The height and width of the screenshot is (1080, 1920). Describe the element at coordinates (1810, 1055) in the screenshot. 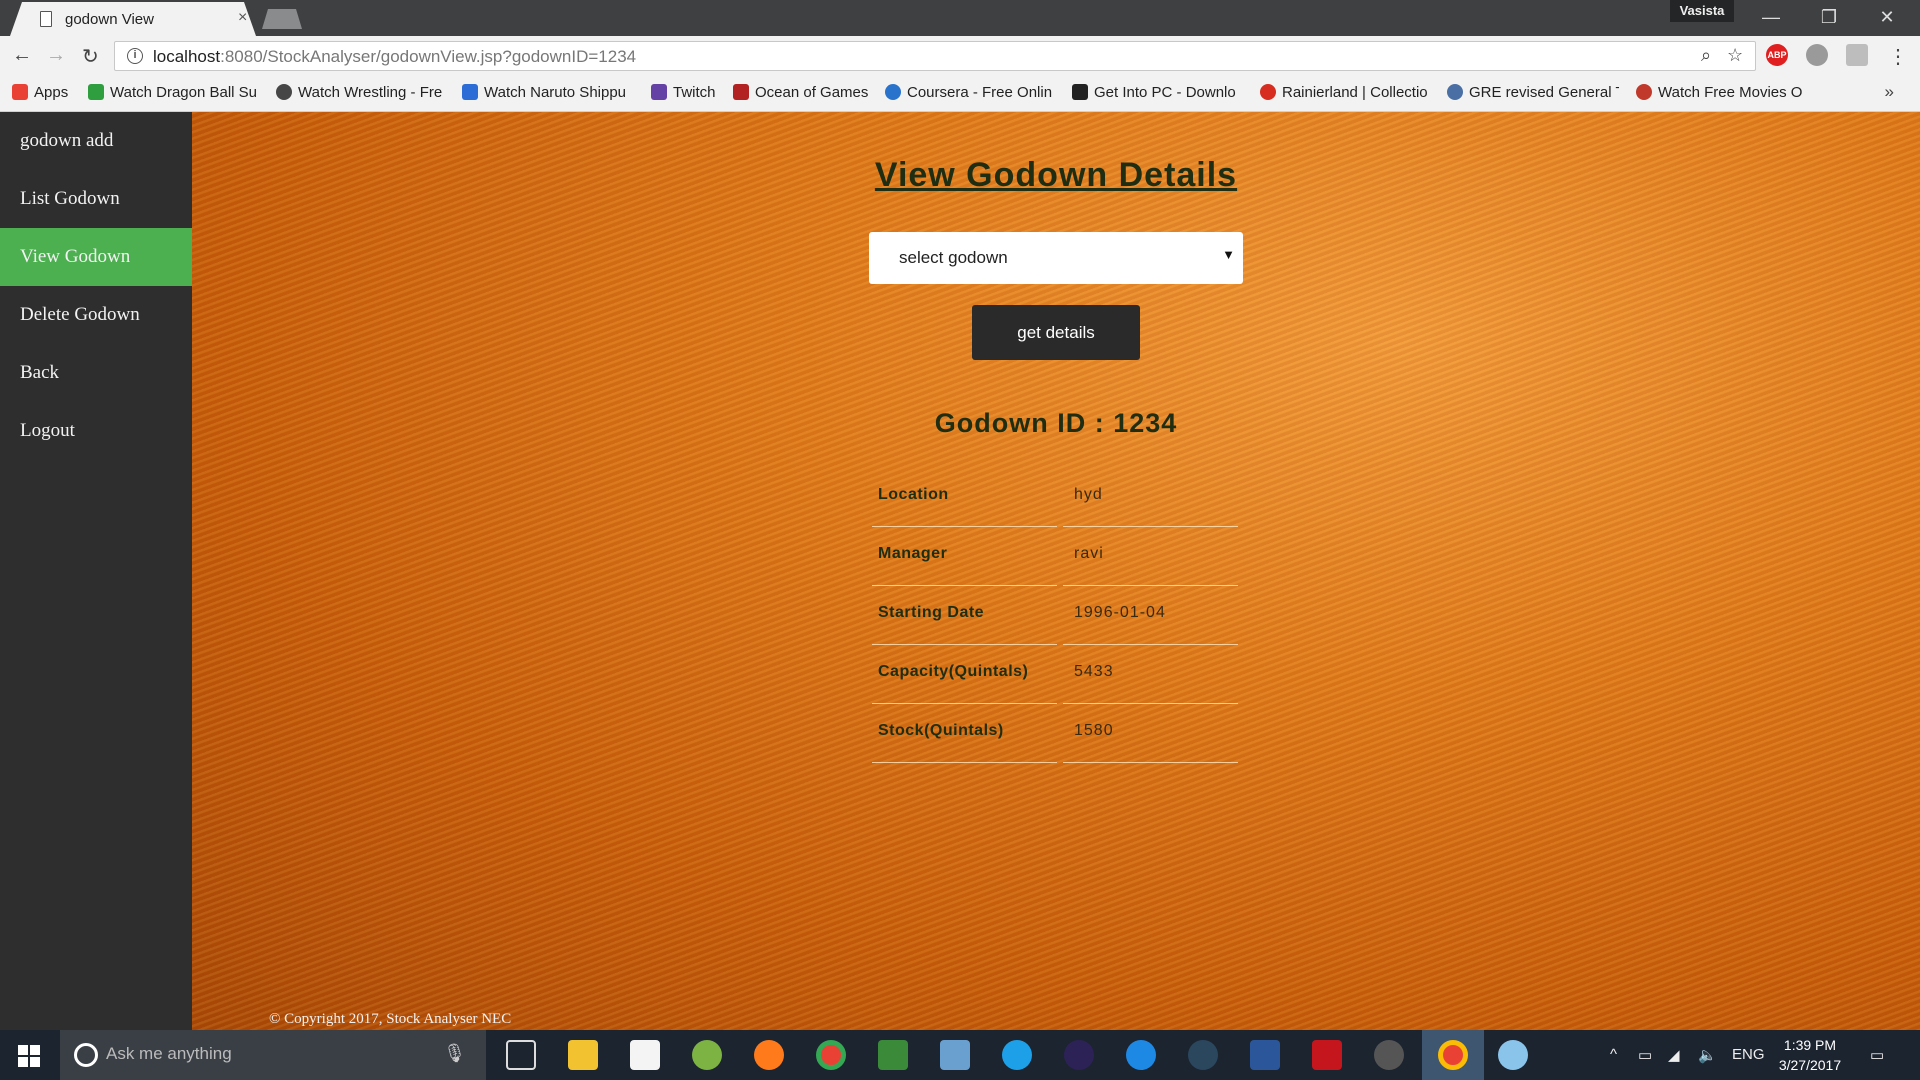

I see `clock: 1:39 PM 3/27/2017` at that location.